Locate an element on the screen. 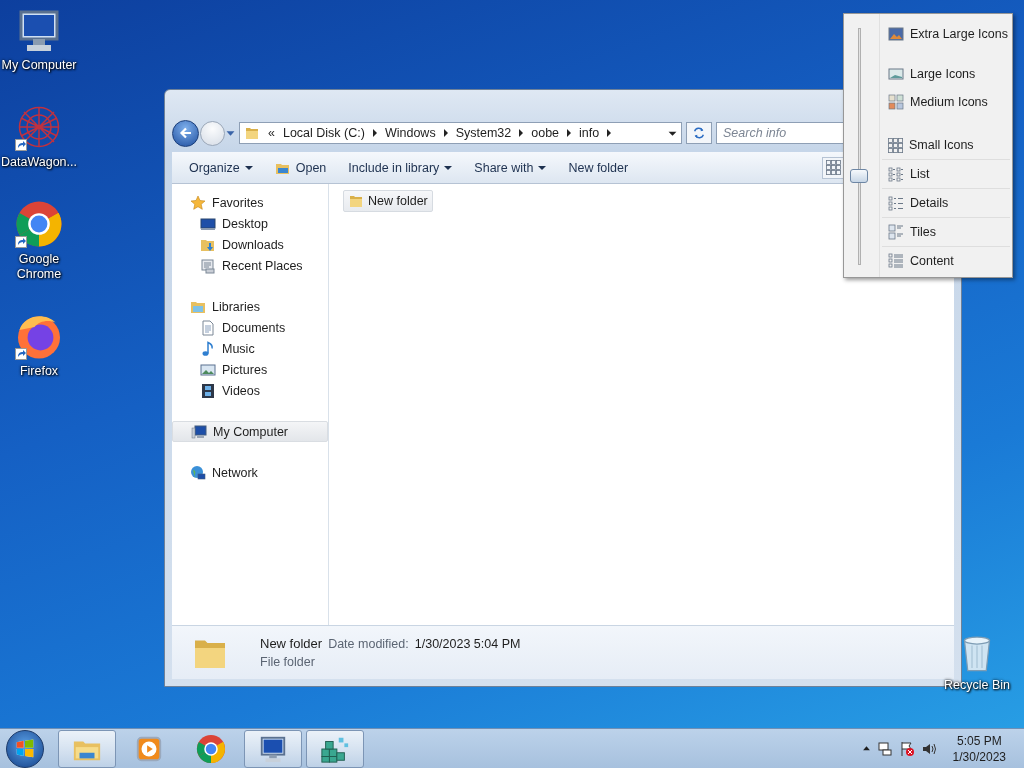  start-button is located at coordinates (25, 748).